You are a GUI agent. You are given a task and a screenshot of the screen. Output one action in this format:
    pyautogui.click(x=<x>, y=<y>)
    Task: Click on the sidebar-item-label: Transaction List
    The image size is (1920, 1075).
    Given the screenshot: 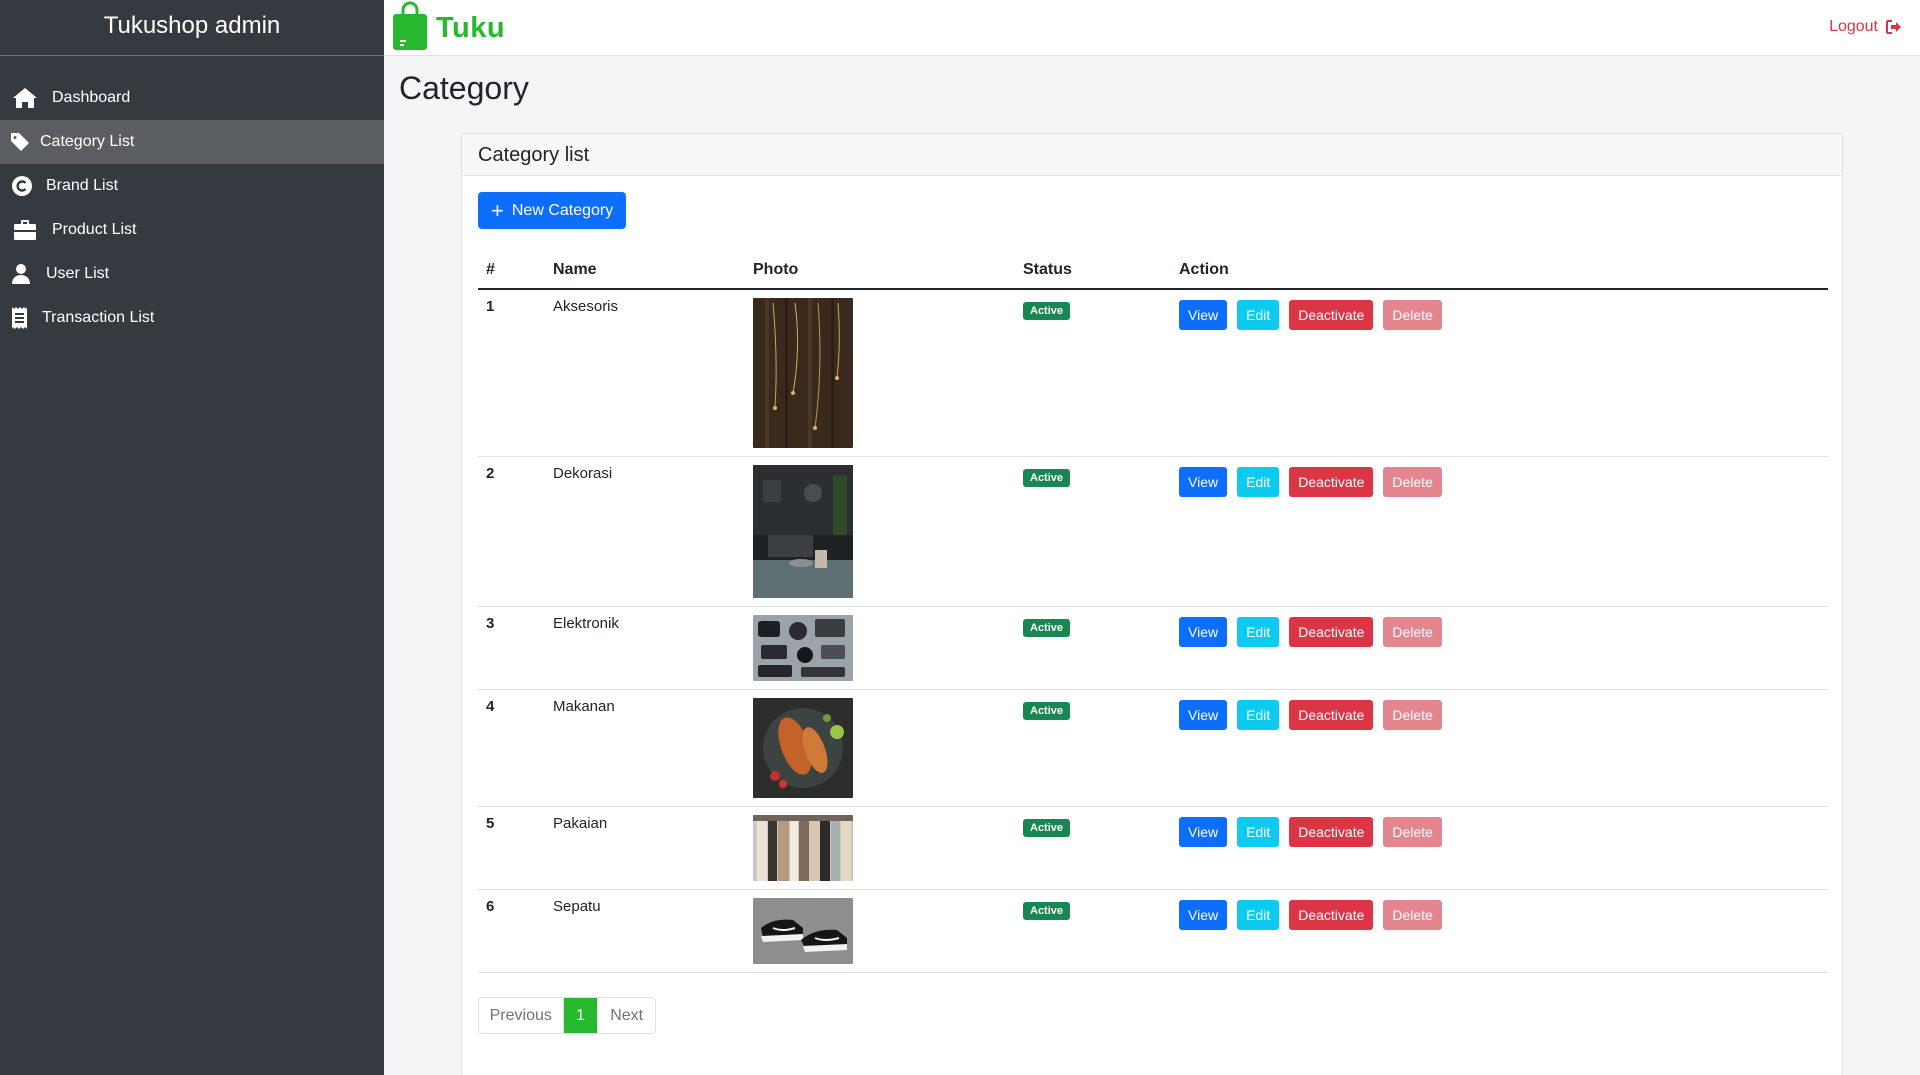 What is the action you would take?
    pyautogui.click(x=98, y=317)
    